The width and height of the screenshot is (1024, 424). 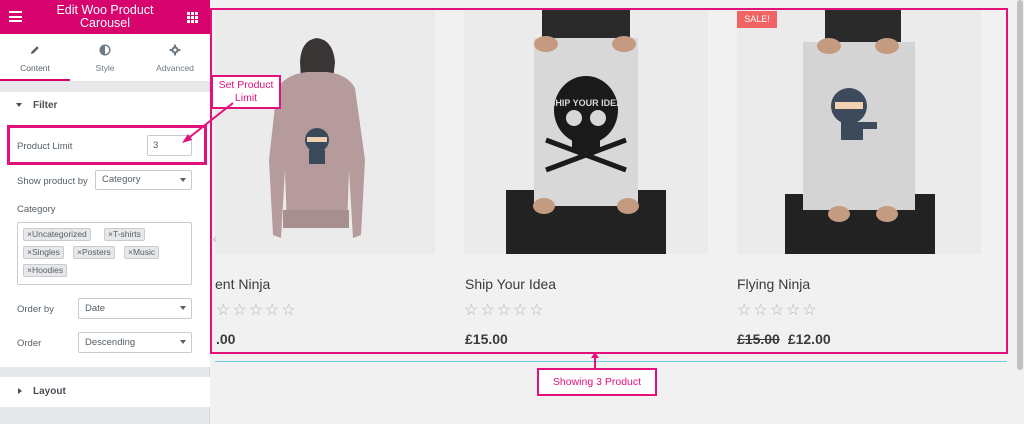 I want to click on tab-advanced-label: Advanced, so click(x=175, y=68).